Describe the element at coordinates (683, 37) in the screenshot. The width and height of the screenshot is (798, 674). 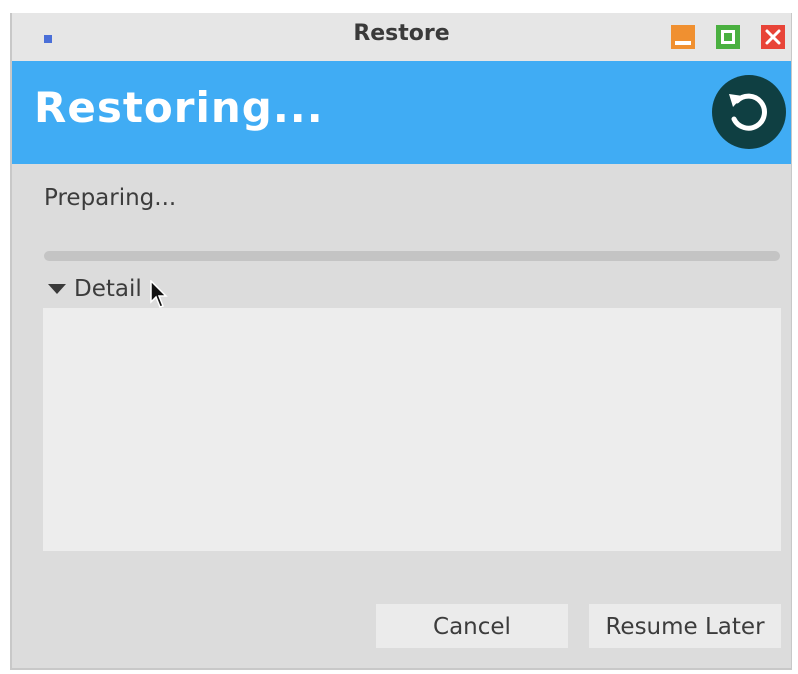
I see `minimize-icon` at that location.